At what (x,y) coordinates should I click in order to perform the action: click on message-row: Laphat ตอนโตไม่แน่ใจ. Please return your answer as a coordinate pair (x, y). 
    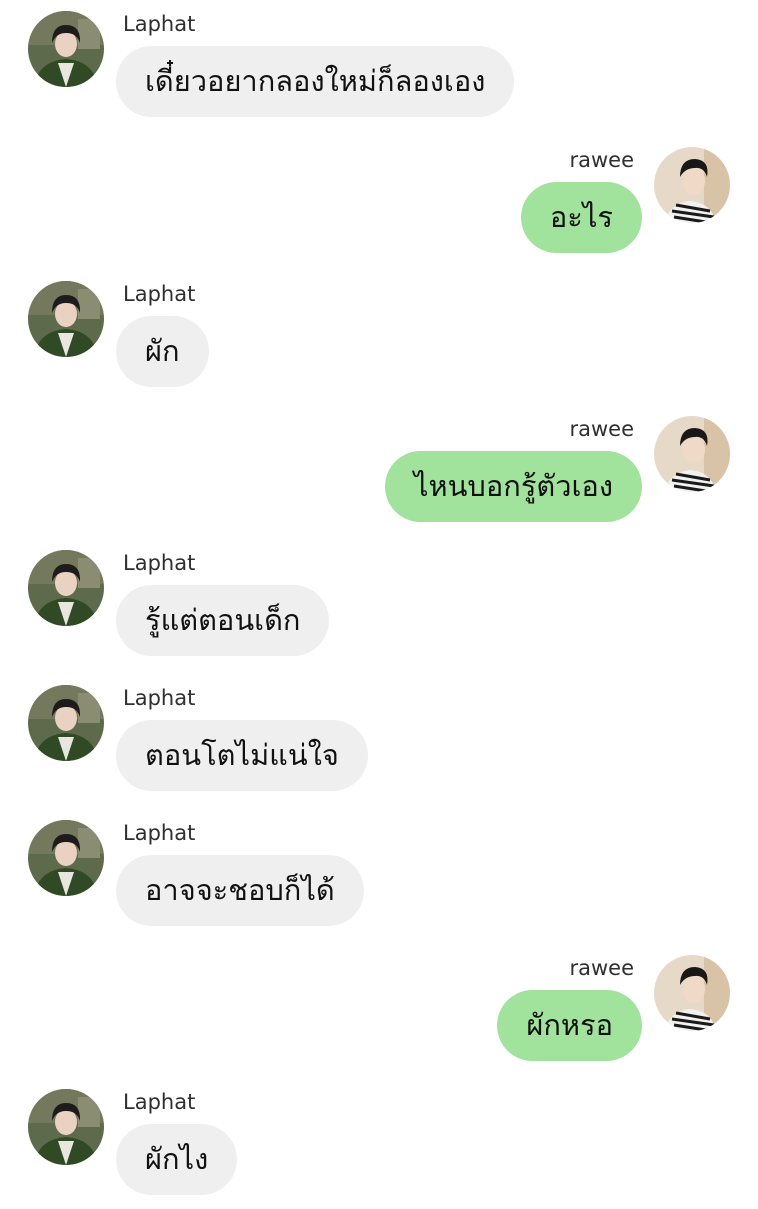
    Looking at the image, I should click on (379, 745).